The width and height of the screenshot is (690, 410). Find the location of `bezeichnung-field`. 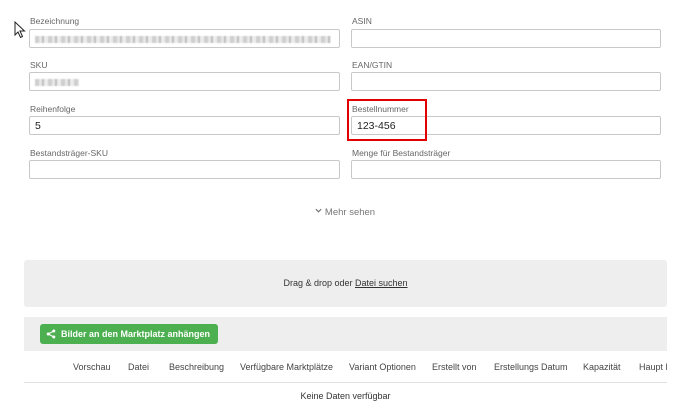

bezeichnung-field is located at coordinates (184, 38).